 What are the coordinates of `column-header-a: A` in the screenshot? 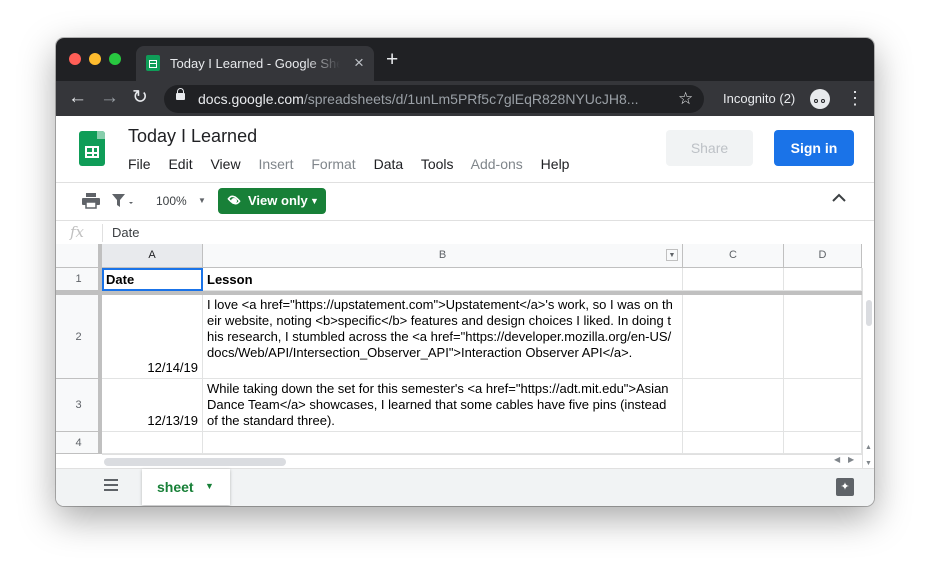 It's located at (152, 256).